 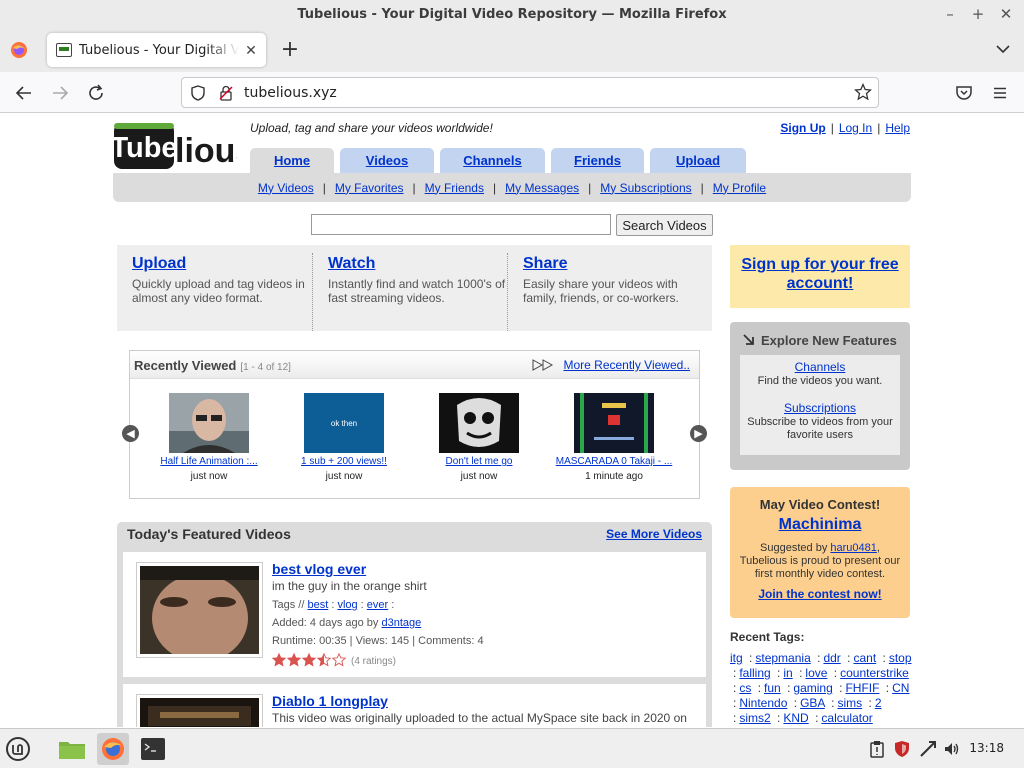 What do you see at coordinates (344, 461) in the screenshot?
I see `recent-video-title: 1 sub + 200 views!!` at bounding box center [344, 461].